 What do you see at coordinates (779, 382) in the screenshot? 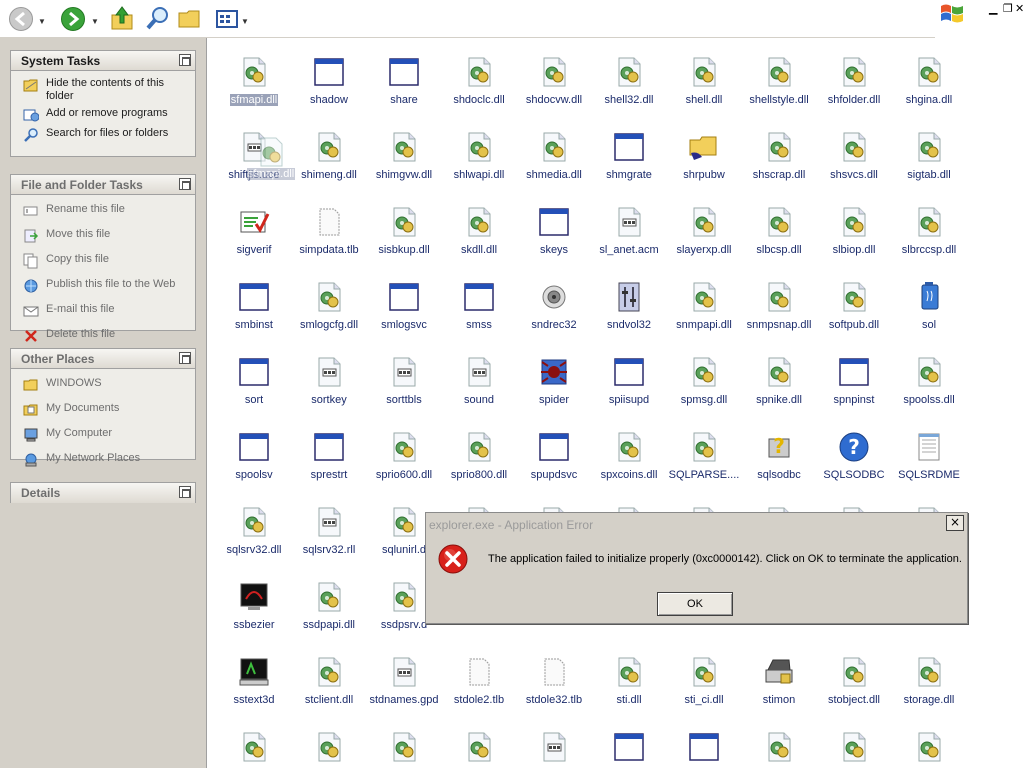
I see `file-item: spnike.dll` at bounding box center [779, 382].